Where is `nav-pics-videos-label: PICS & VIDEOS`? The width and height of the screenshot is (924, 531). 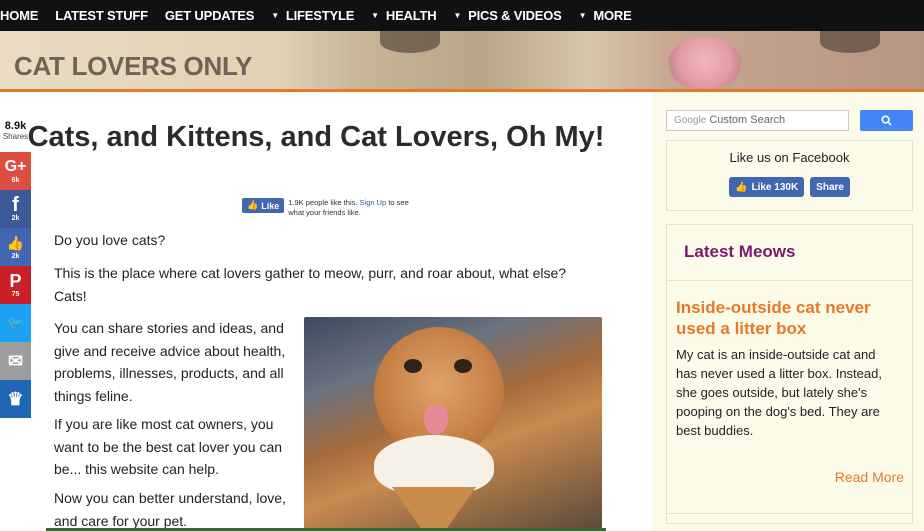
nav-pics-videos-label: PICS & VIDEOS is located at coordinates (515, 15).